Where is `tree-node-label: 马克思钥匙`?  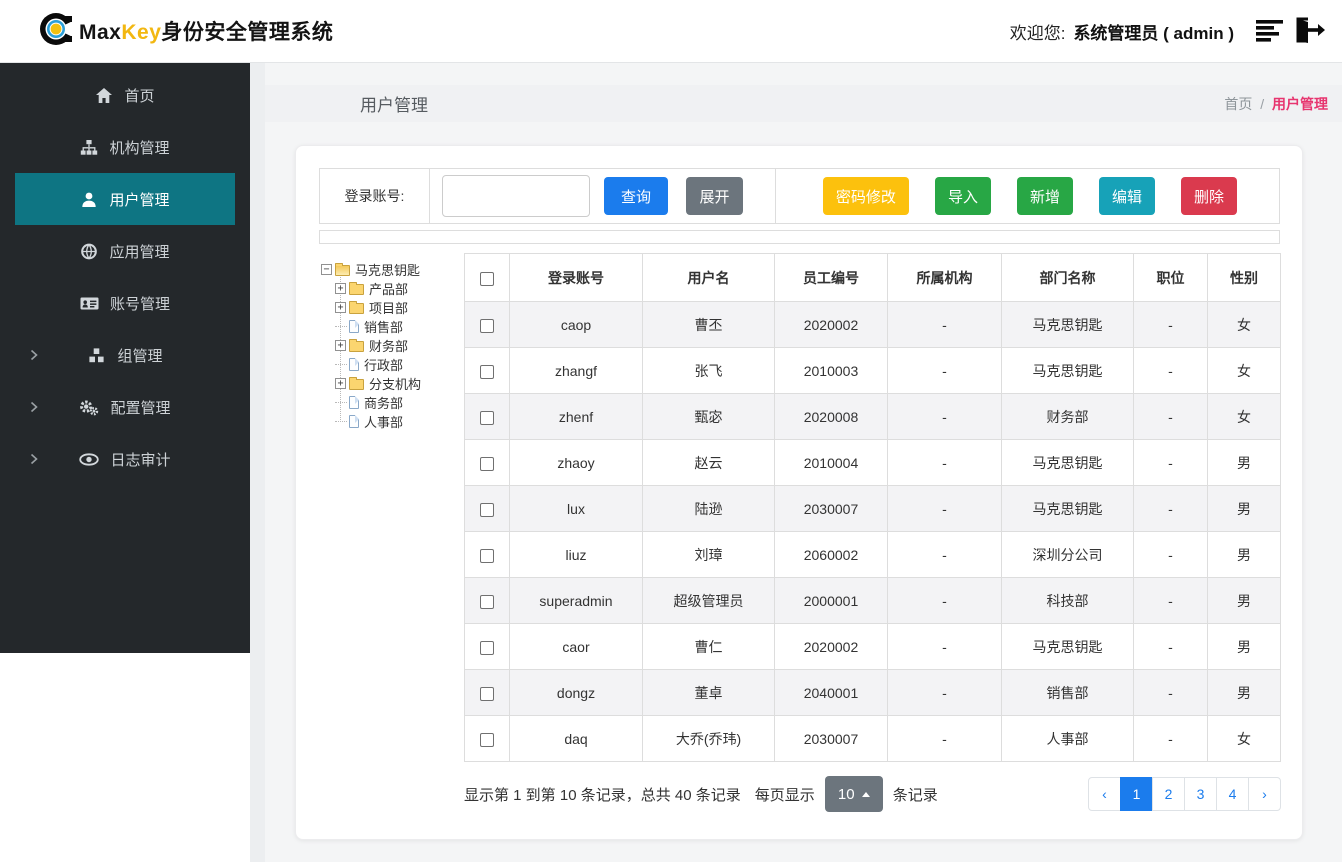
tree-node-label: 马克思钥匙 is located at coordinates (387, 269).